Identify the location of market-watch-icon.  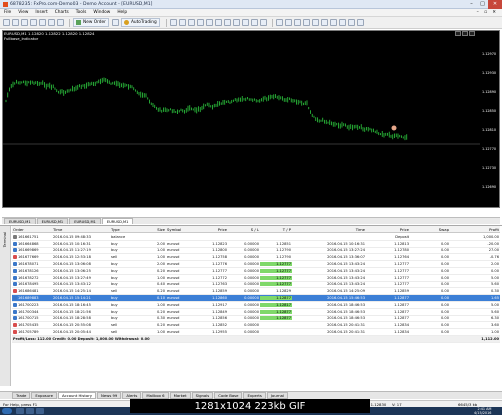
(24, 22).